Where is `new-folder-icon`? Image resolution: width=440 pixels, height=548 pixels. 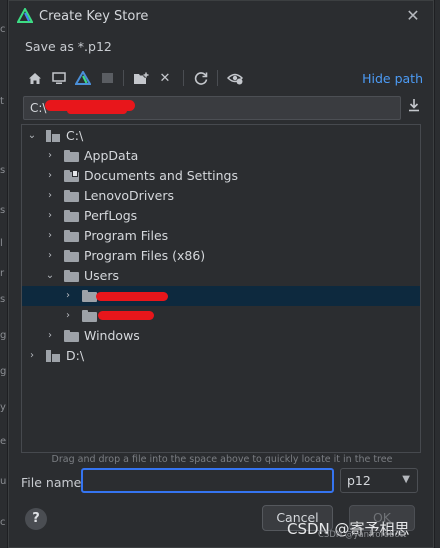 new-folder-icon is located at coordinates (141, 78).